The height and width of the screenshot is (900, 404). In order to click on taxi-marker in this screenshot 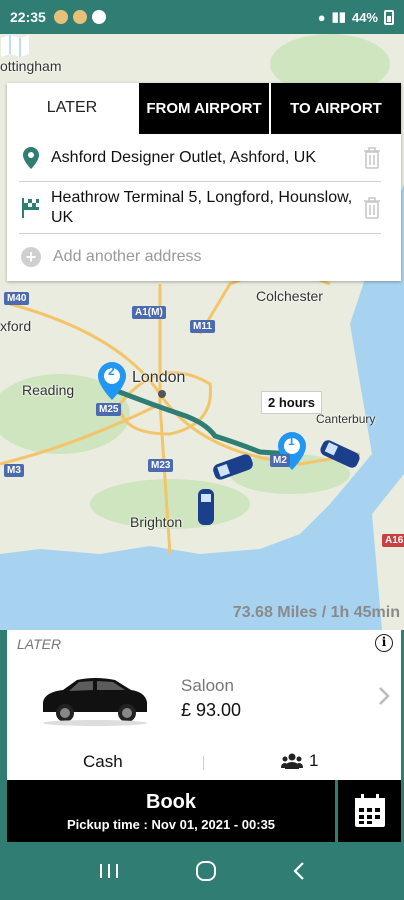, I will do `click(206, 507)`.